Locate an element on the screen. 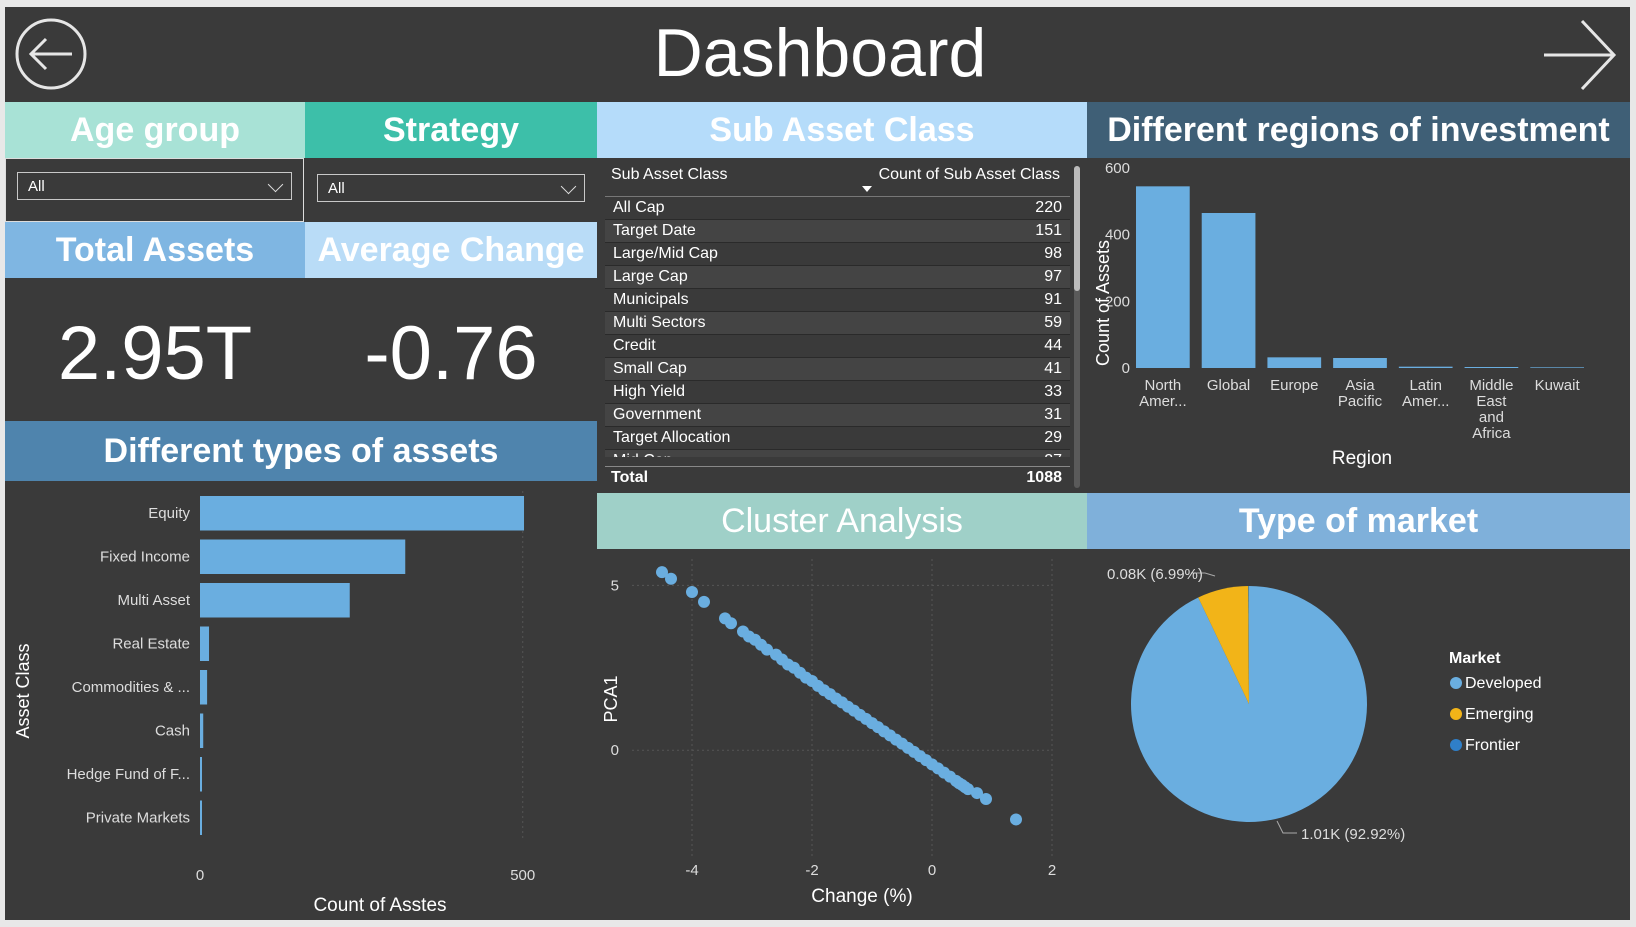  scrollbar-thumb is located at coordinates (1077, 228).